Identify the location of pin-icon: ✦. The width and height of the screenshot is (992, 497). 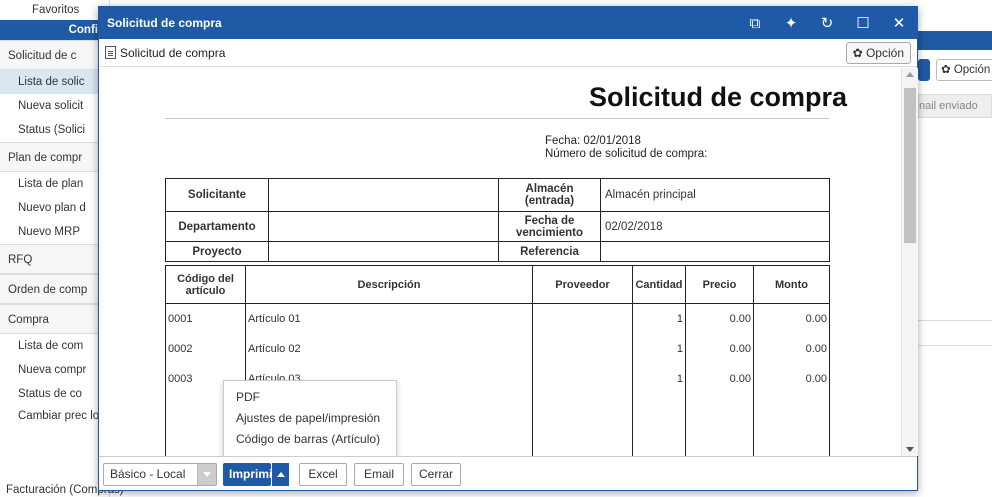
(791, 23).